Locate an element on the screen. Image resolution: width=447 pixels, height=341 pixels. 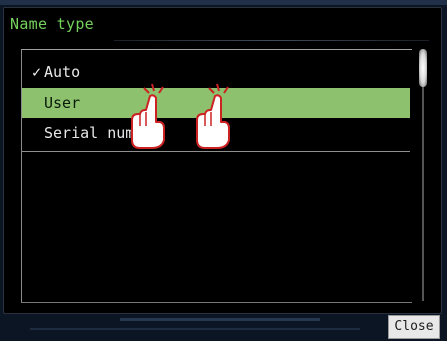
check-icon: ✓ is located at coordinates (37, 72).